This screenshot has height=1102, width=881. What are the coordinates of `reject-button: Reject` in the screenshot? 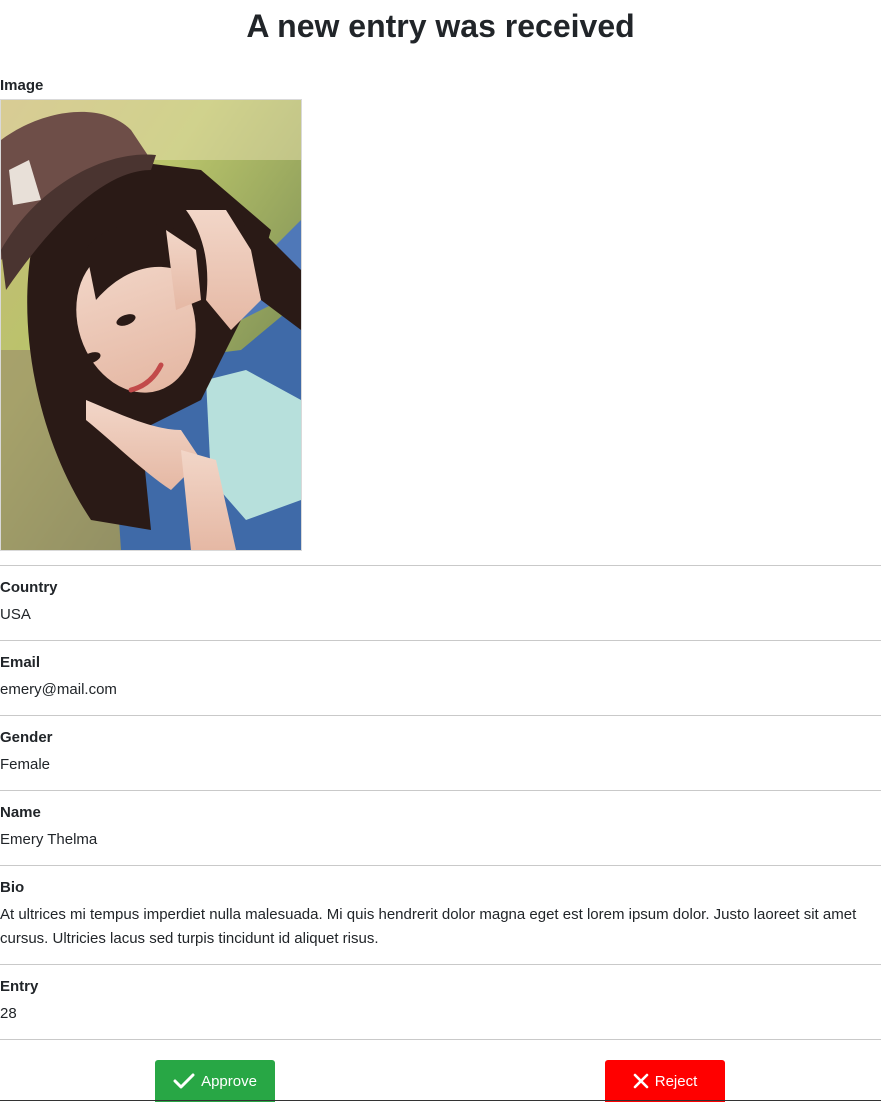 It's located at (665, 1081).